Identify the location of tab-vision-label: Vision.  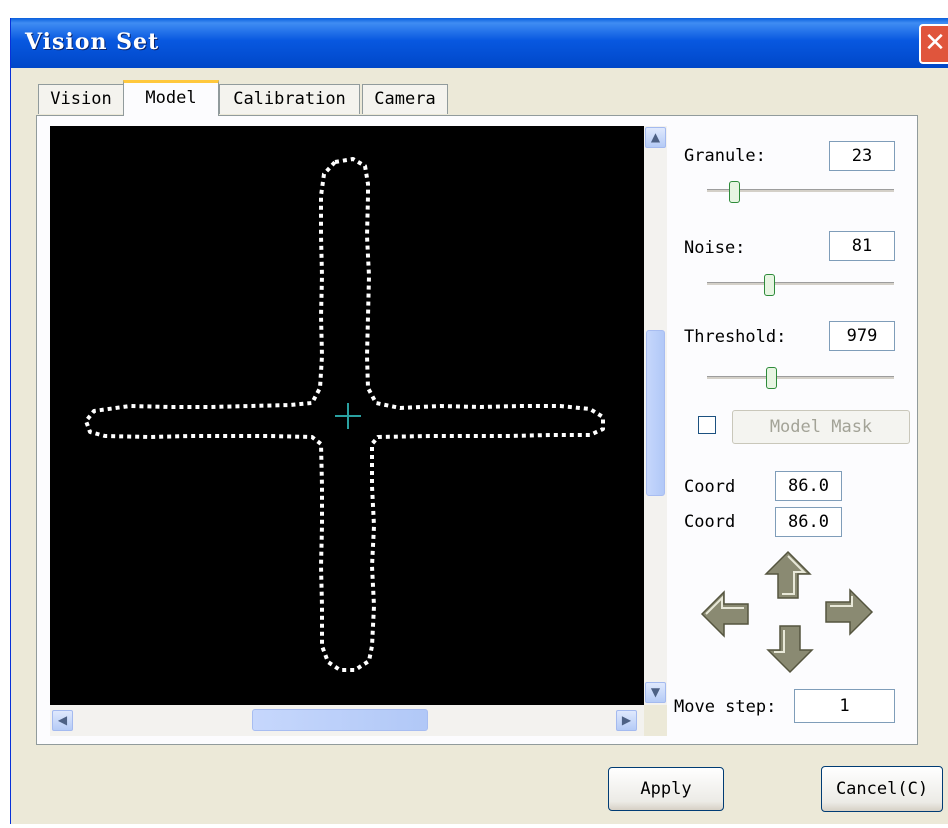
(81, 99).